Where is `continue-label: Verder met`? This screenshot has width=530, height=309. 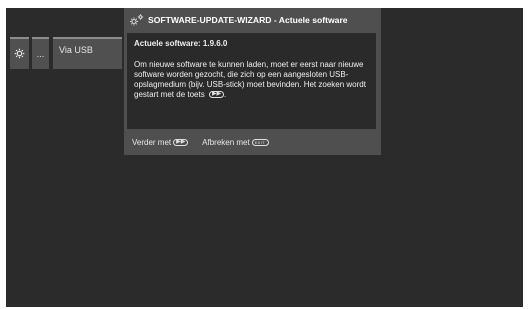
continue-label: Verder met is located at coordinates (152, 142).